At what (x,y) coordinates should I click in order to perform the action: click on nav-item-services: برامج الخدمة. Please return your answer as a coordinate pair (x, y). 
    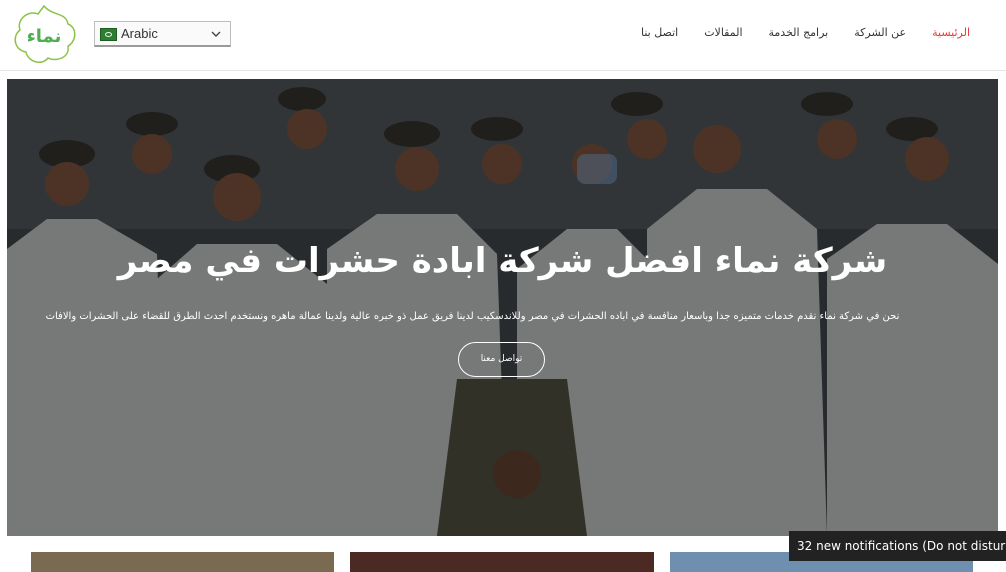
    Looking at the image, I should click on (799, 32).